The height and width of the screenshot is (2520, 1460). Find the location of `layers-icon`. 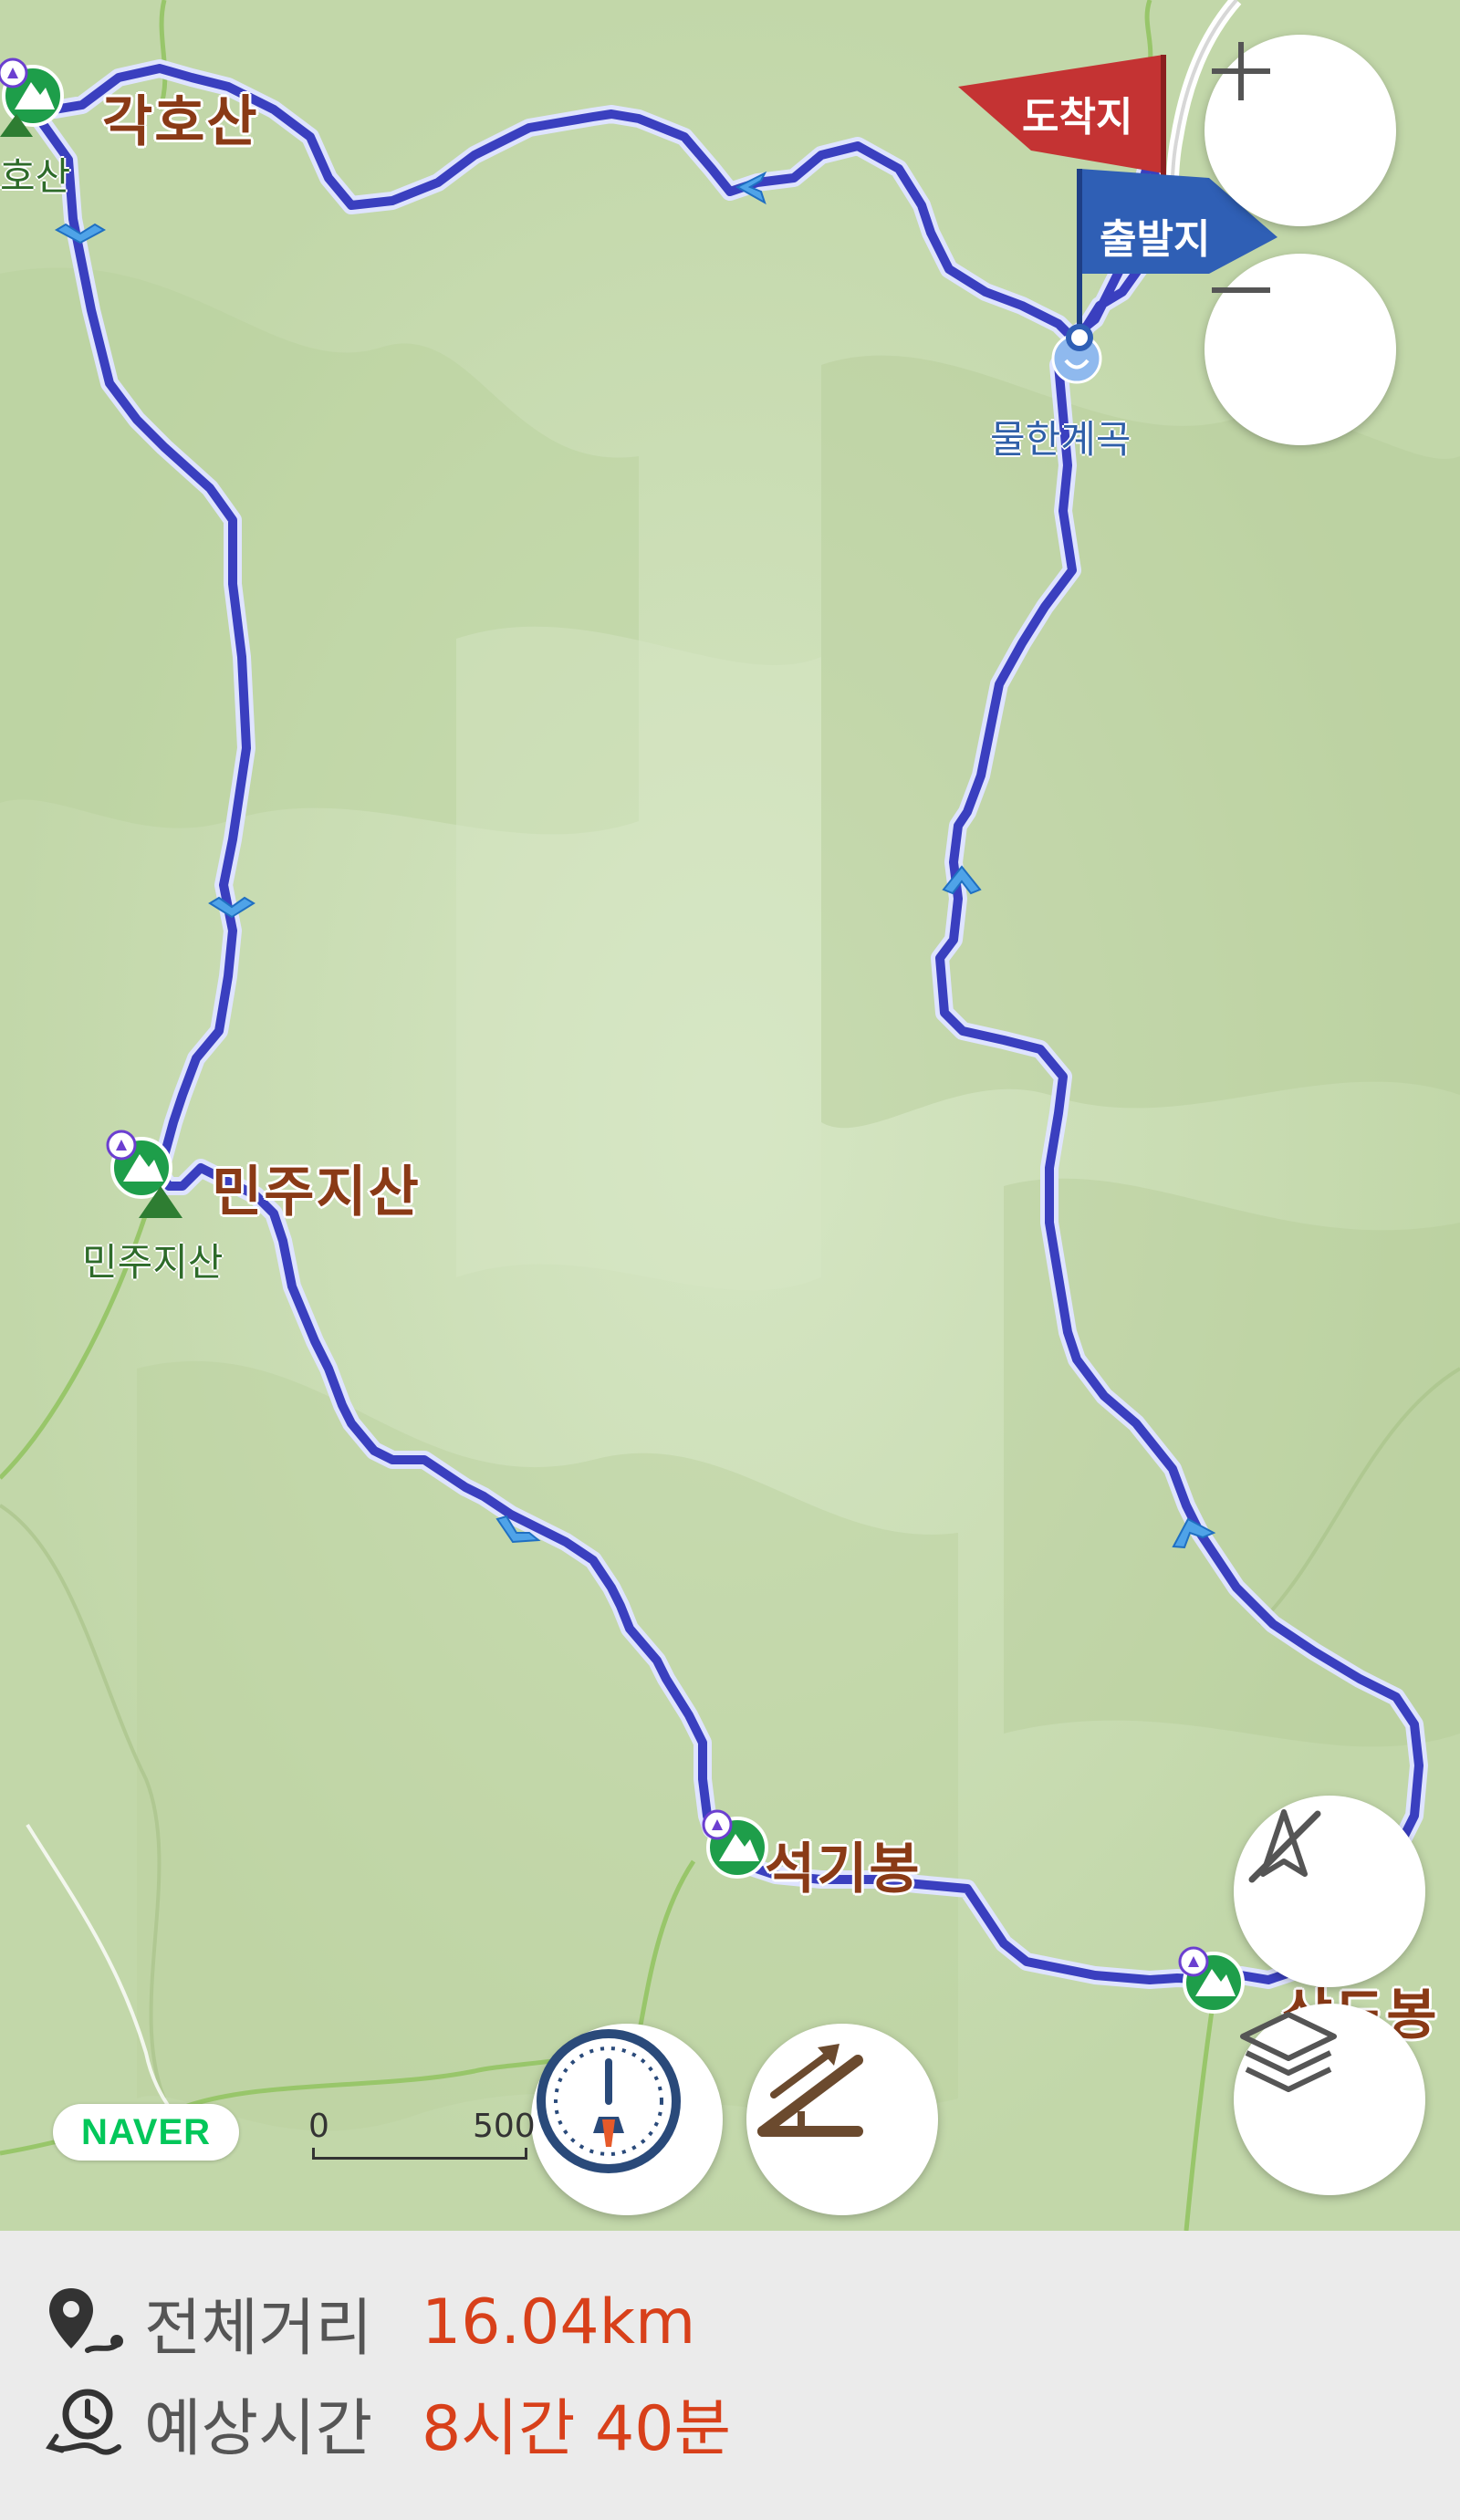

layers-icon is located at coordinates (1288, 2052).